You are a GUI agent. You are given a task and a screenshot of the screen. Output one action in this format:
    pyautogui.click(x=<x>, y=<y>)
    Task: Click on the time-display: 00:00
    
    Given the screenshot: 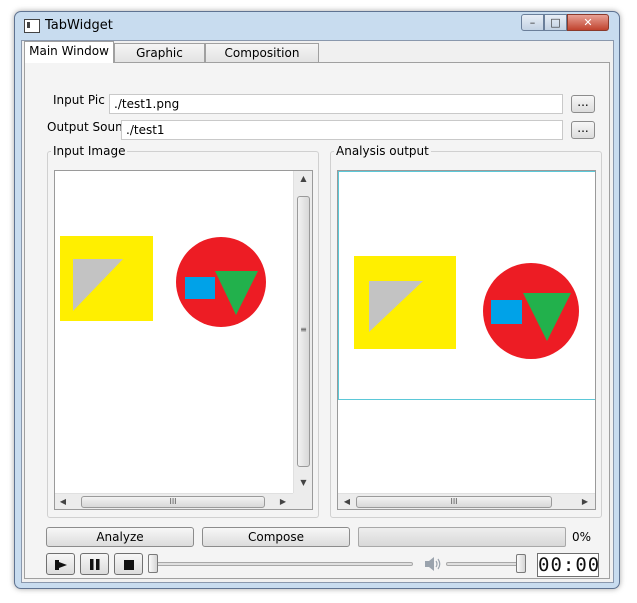 What is the action you would take?
    pyautogui.click(x=569, y=565)
    